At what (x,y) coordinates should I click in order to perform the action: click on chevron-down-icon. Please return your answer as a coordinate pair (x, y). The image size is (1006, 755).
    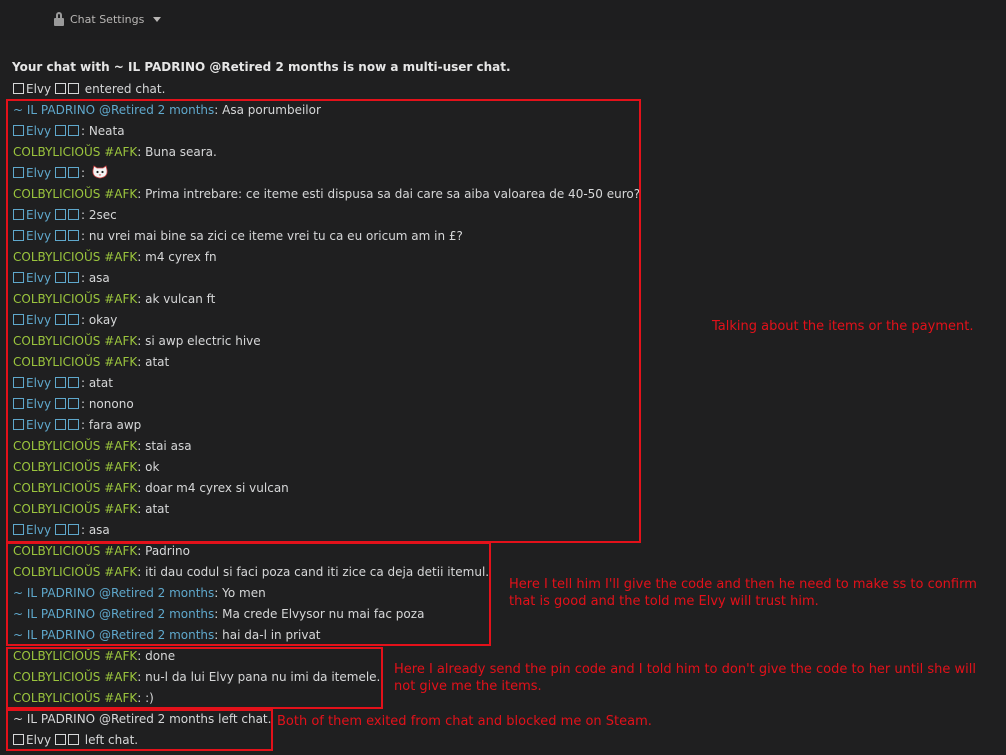
    Looking at the image, I should click on (157, 19).